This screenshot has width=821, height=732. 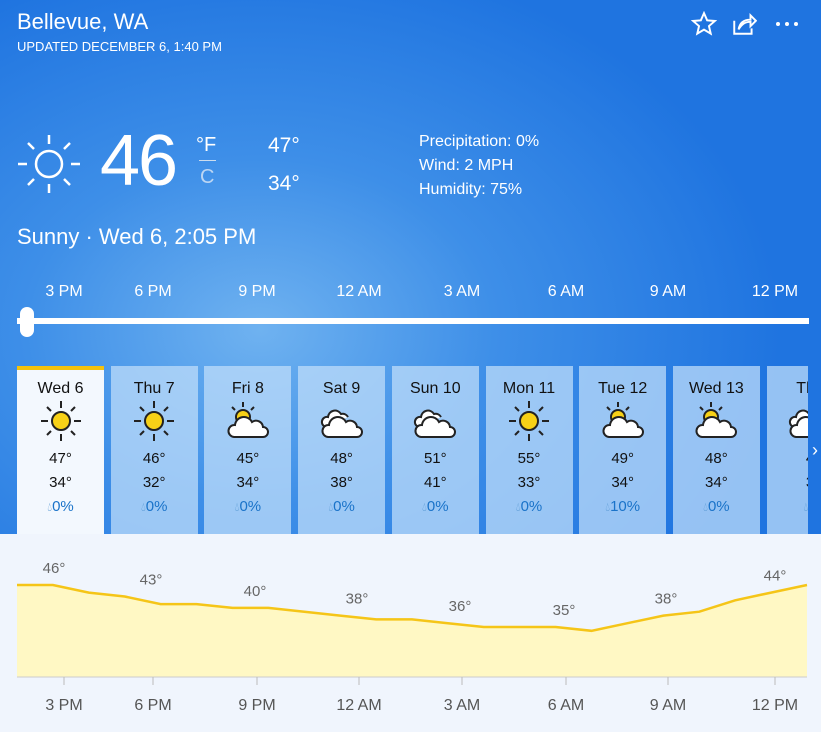 What do you see at coordinates (207, 177) in the screenshot?
I see `celsius-toggle: C` at bounding box center [207, 177].